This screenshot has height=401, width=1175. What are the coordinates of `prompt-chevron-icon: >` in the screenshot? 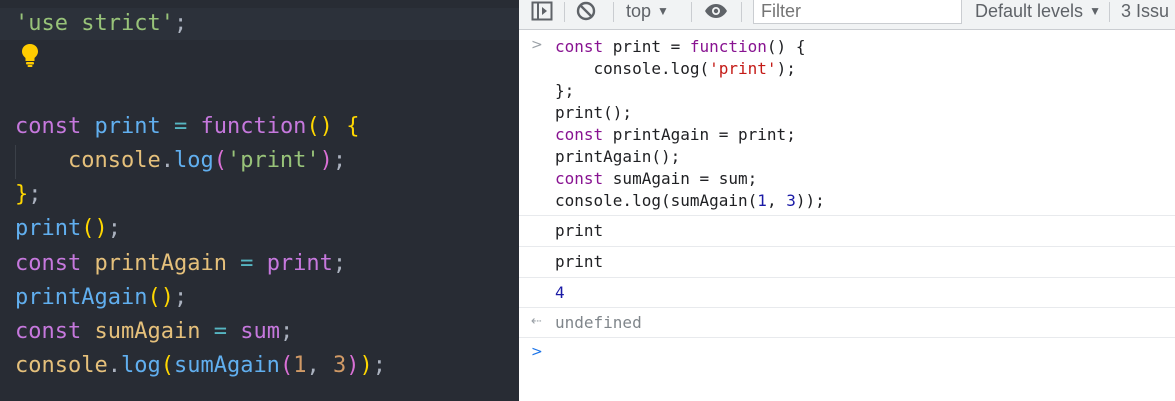 It's located at (537, 352).